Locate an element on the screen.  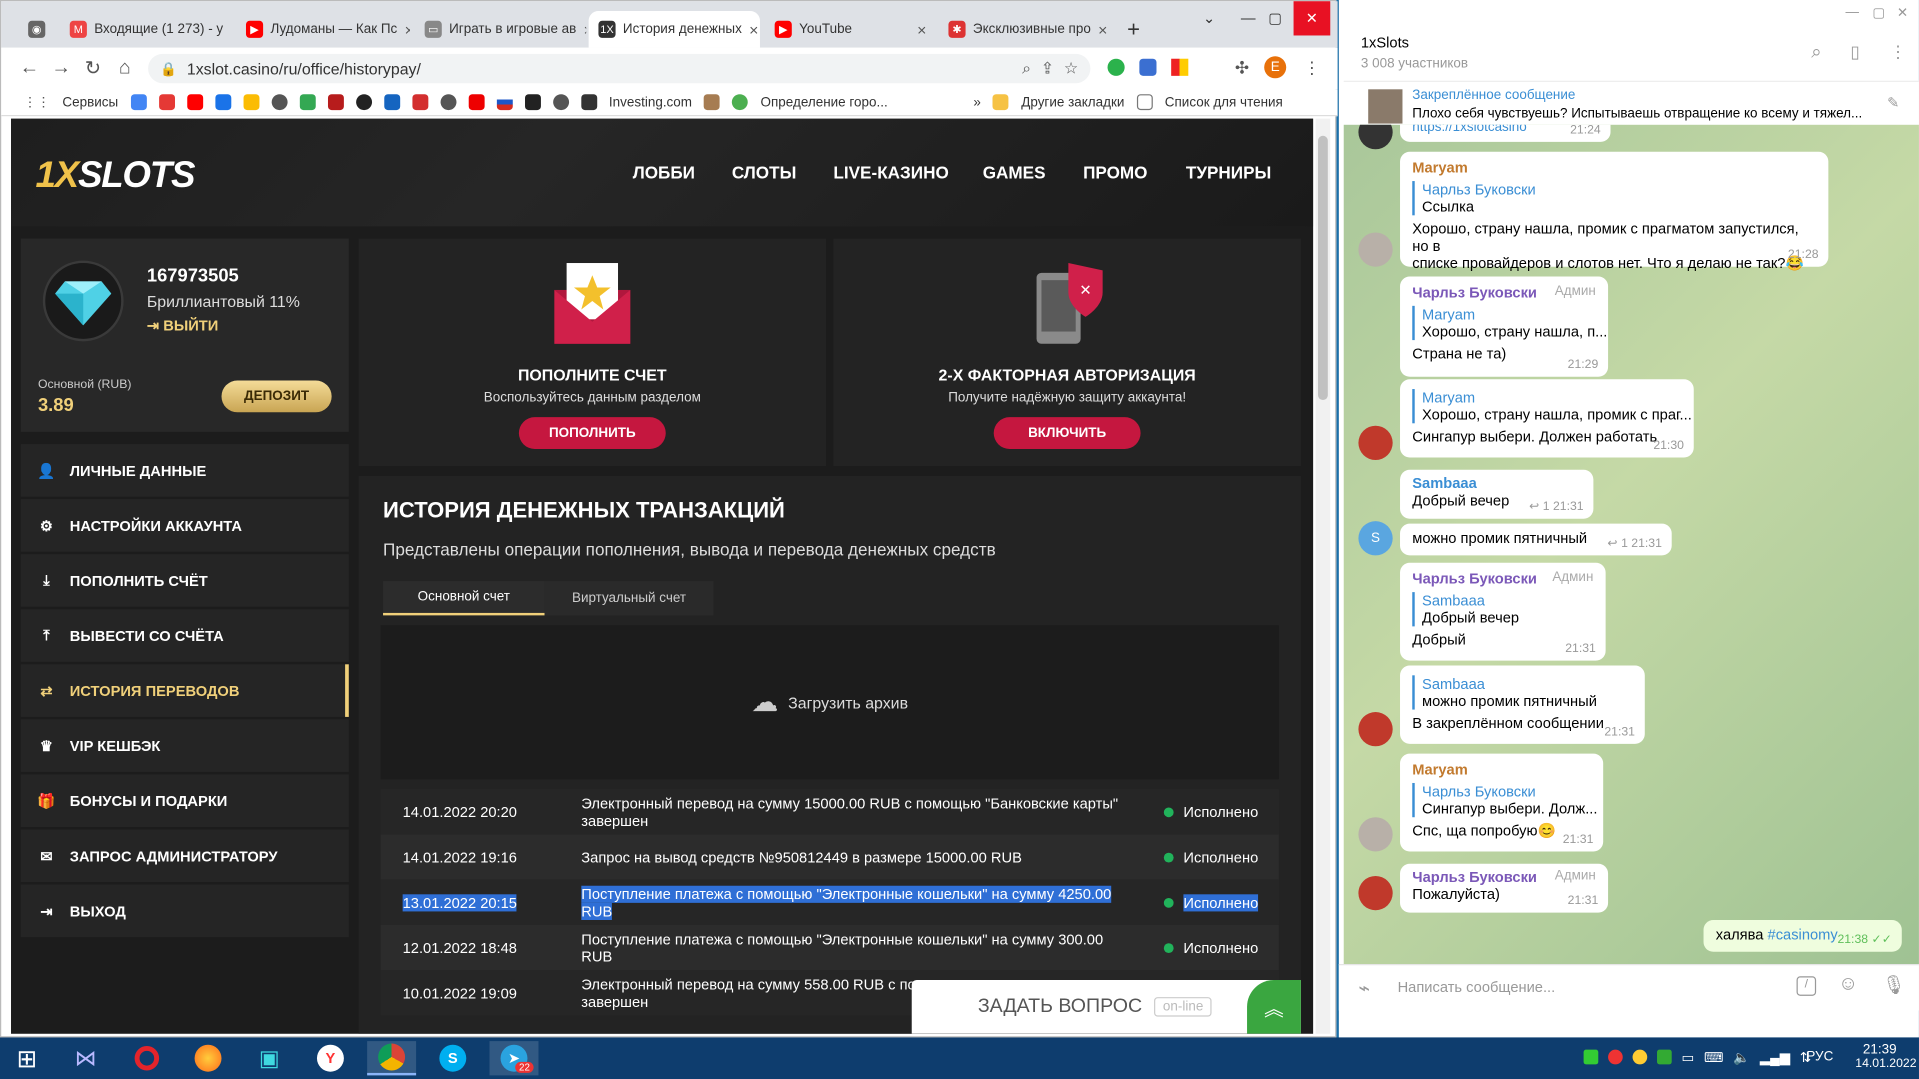
tab-gmail: MВходящие (1 273) - у× is located at coordinates (145, 29).